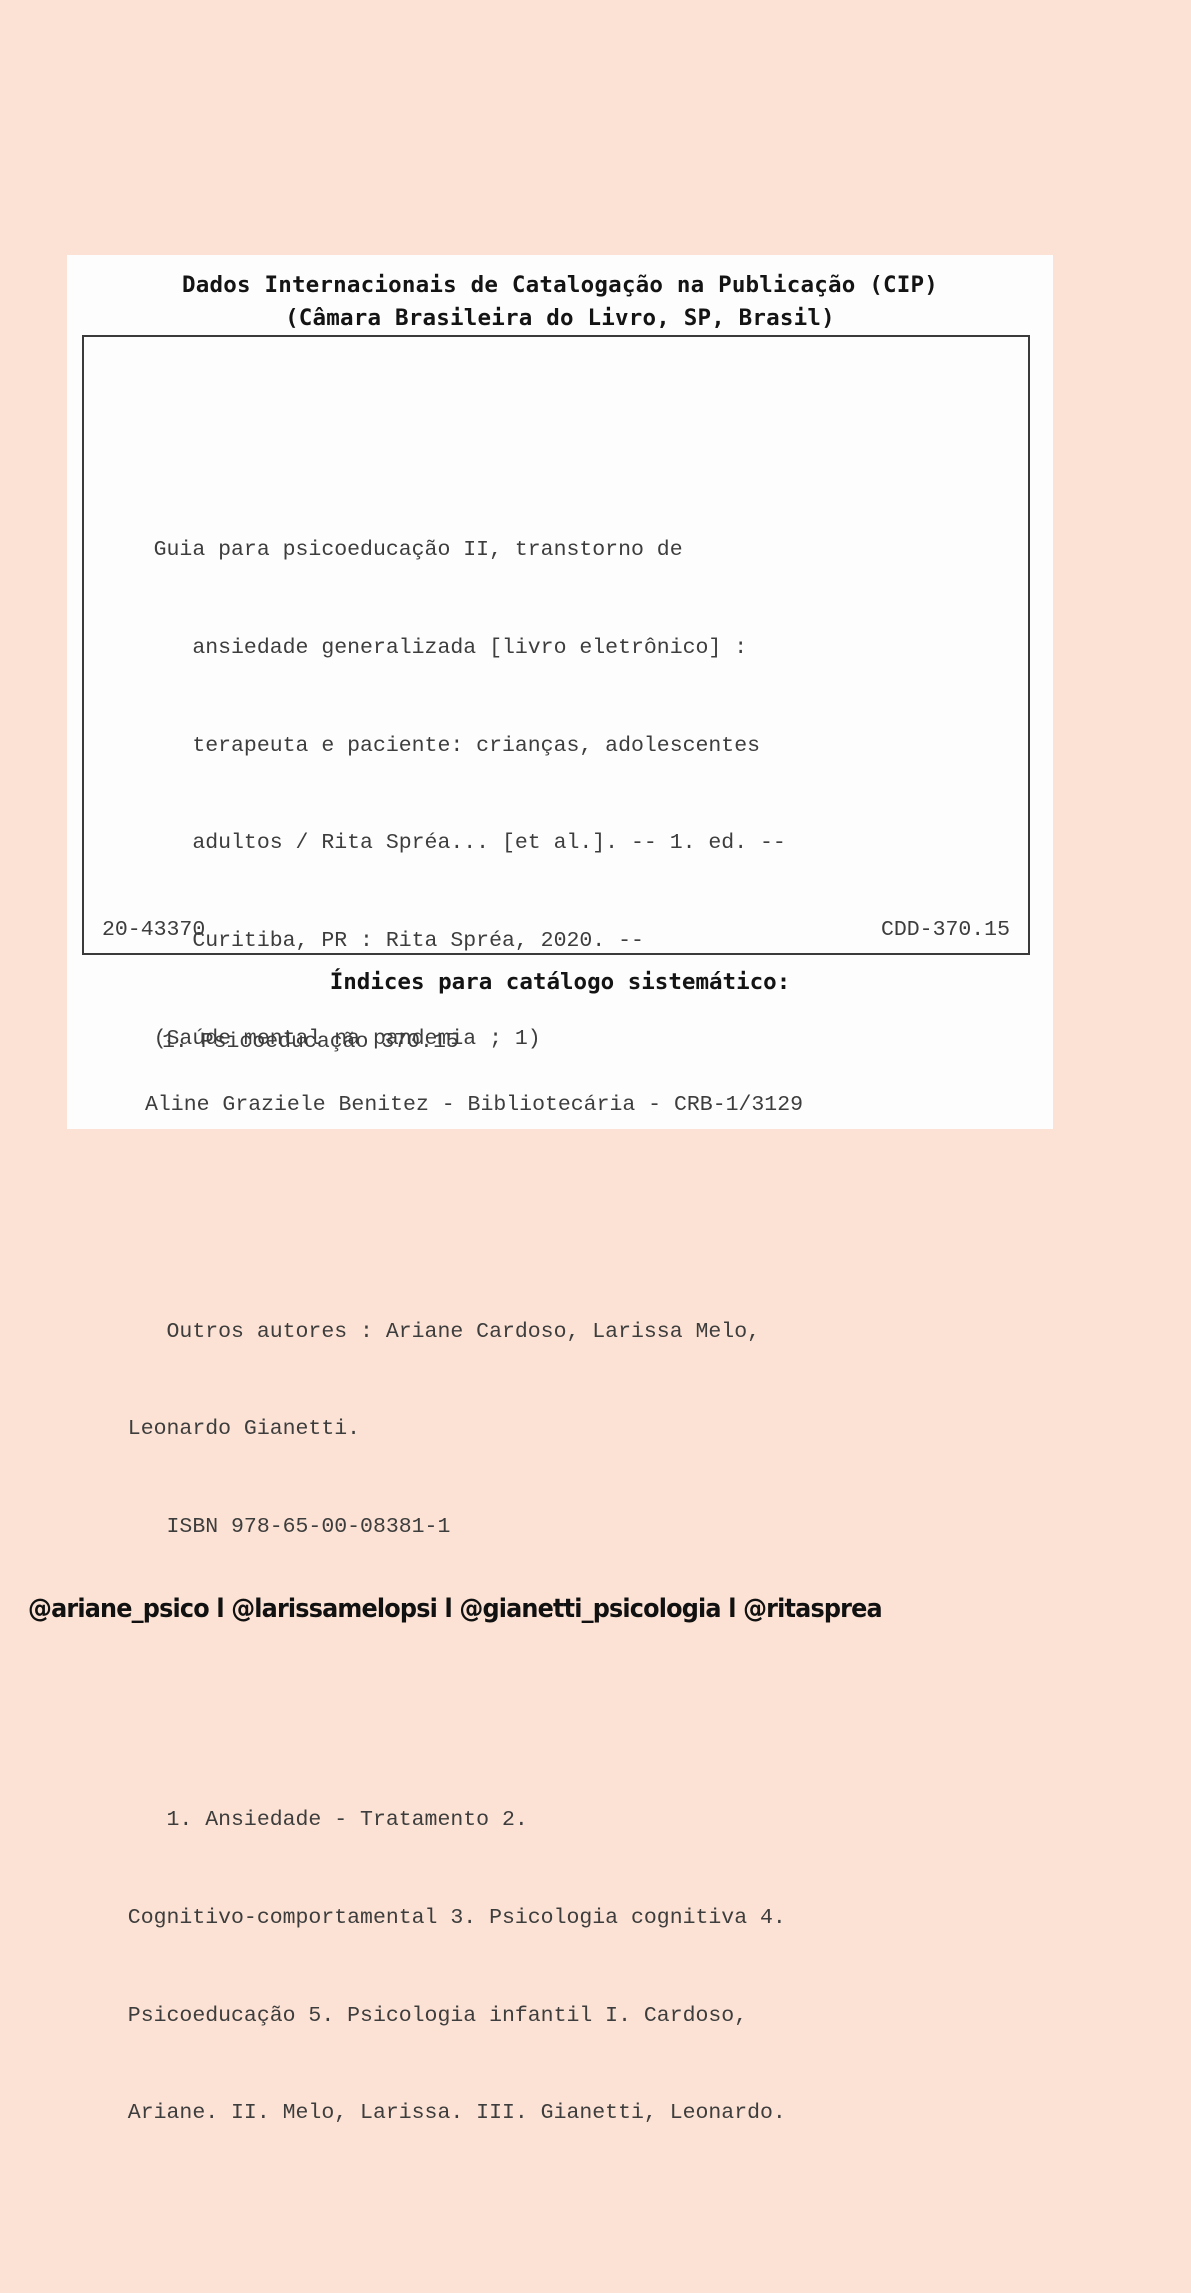 This screenshot has height=2293, width=1191. Describe the element at coordinates (154, 930) in the screenshot. I see `control-number: 20-43370` at that location.